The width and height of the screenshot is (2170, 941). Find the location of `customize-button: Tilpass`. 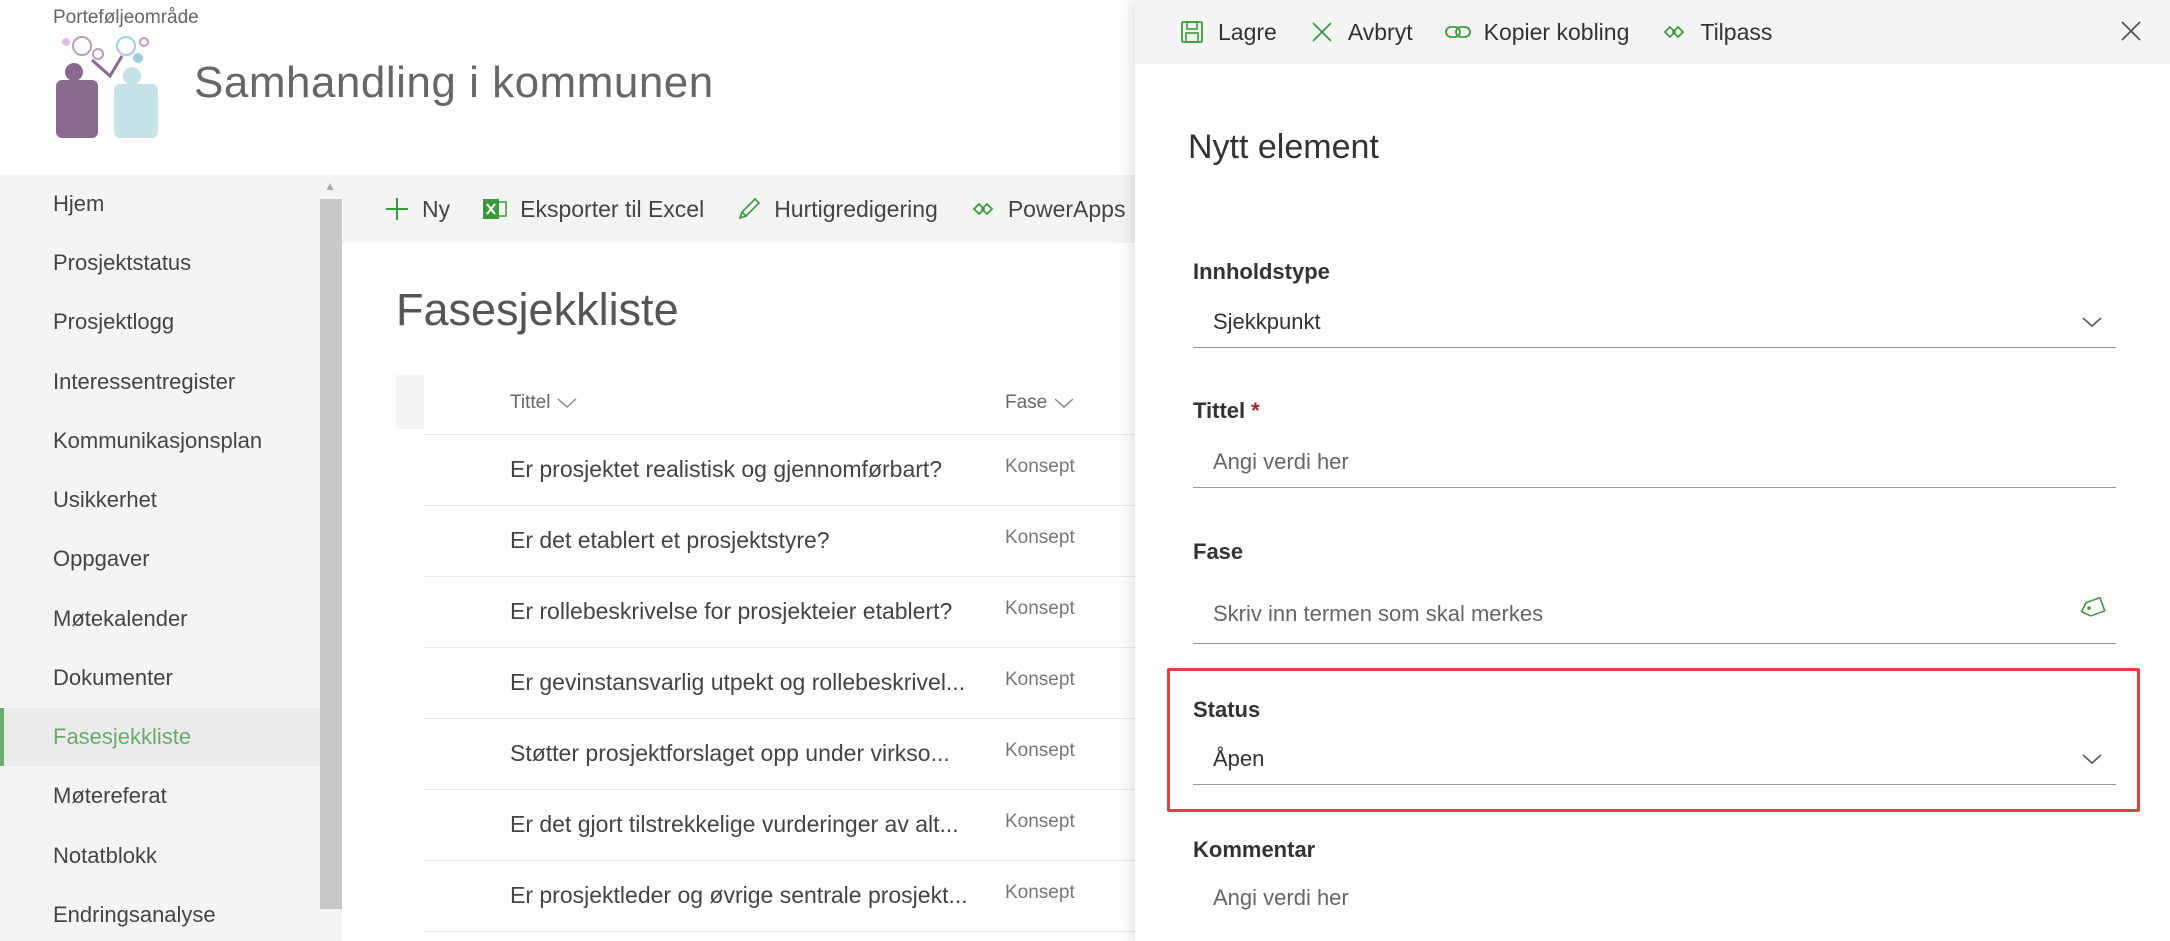

customize-button: Tilpass is located at coordinates (1715, 32).